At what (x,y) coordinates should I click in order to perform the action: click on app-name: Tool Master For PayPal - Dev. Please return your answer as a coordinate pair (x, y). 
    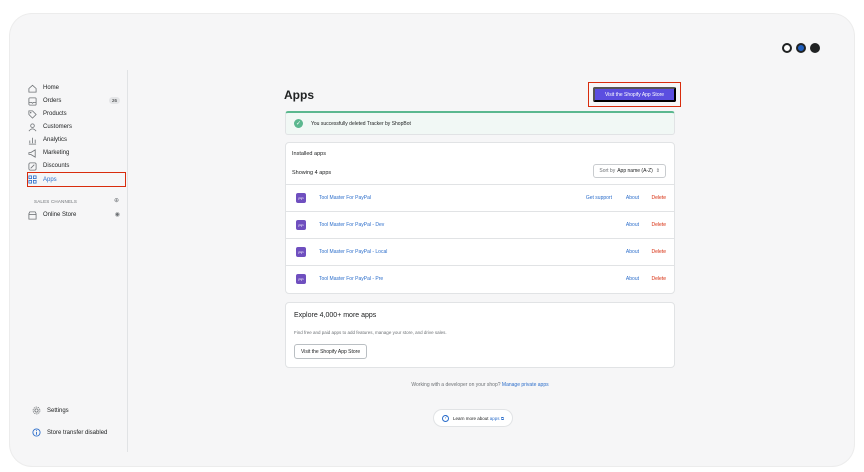
    Looking at the image, I should click on (351, 225).